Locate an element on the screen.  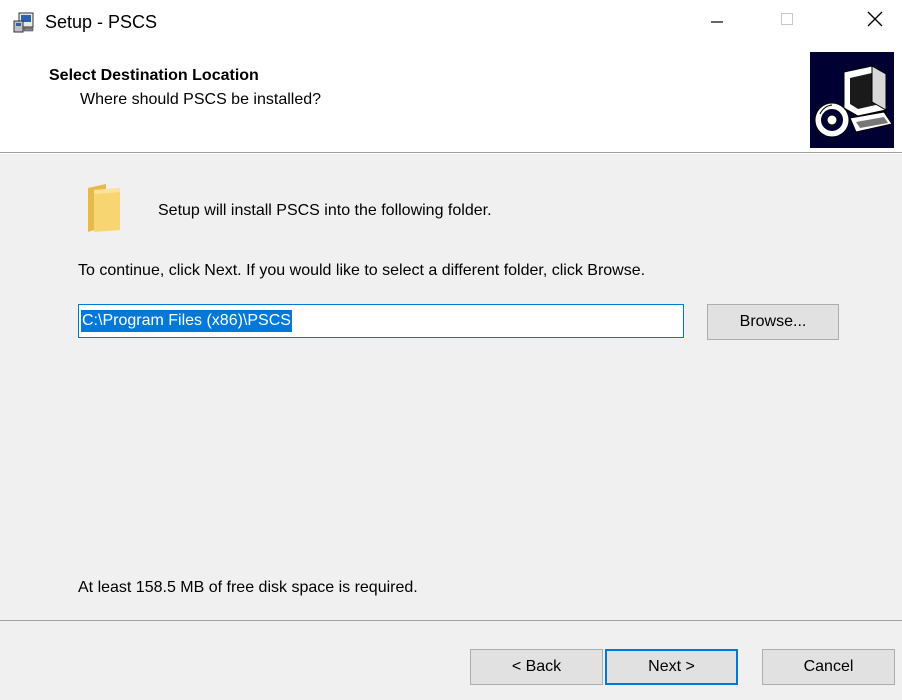
minimize-icon is located at coordinates (717, 21).